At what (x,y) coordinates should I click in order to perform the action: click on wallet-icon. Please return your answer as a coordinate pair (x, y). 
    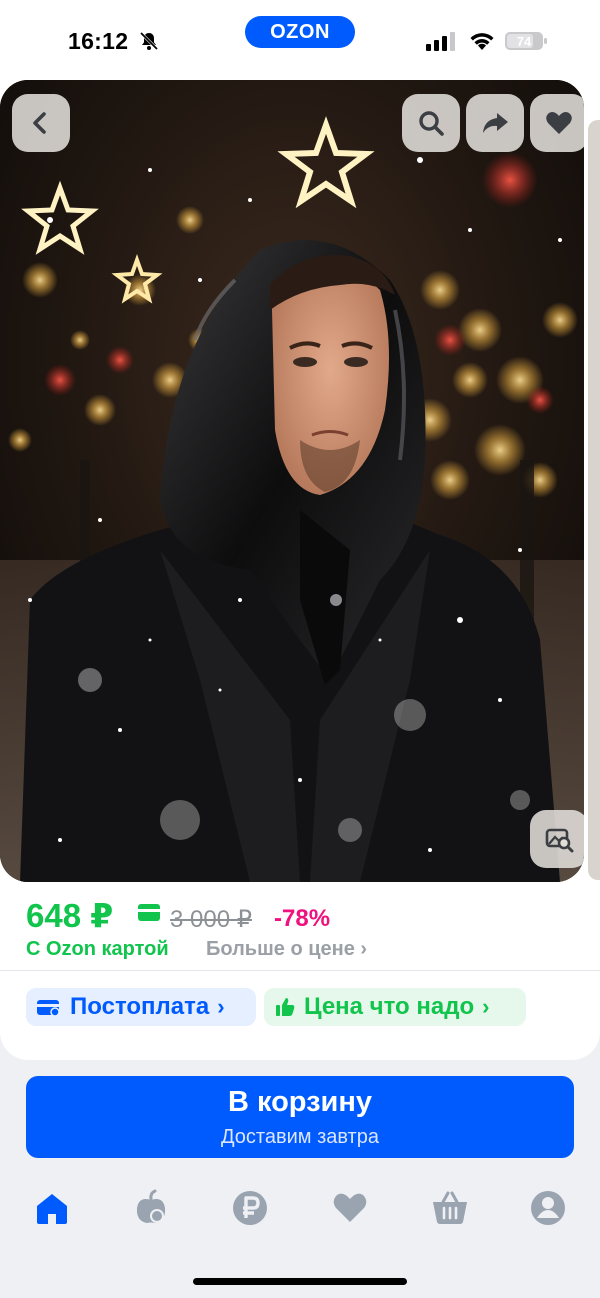
    Looking at the image, I should click on (48, 1008).